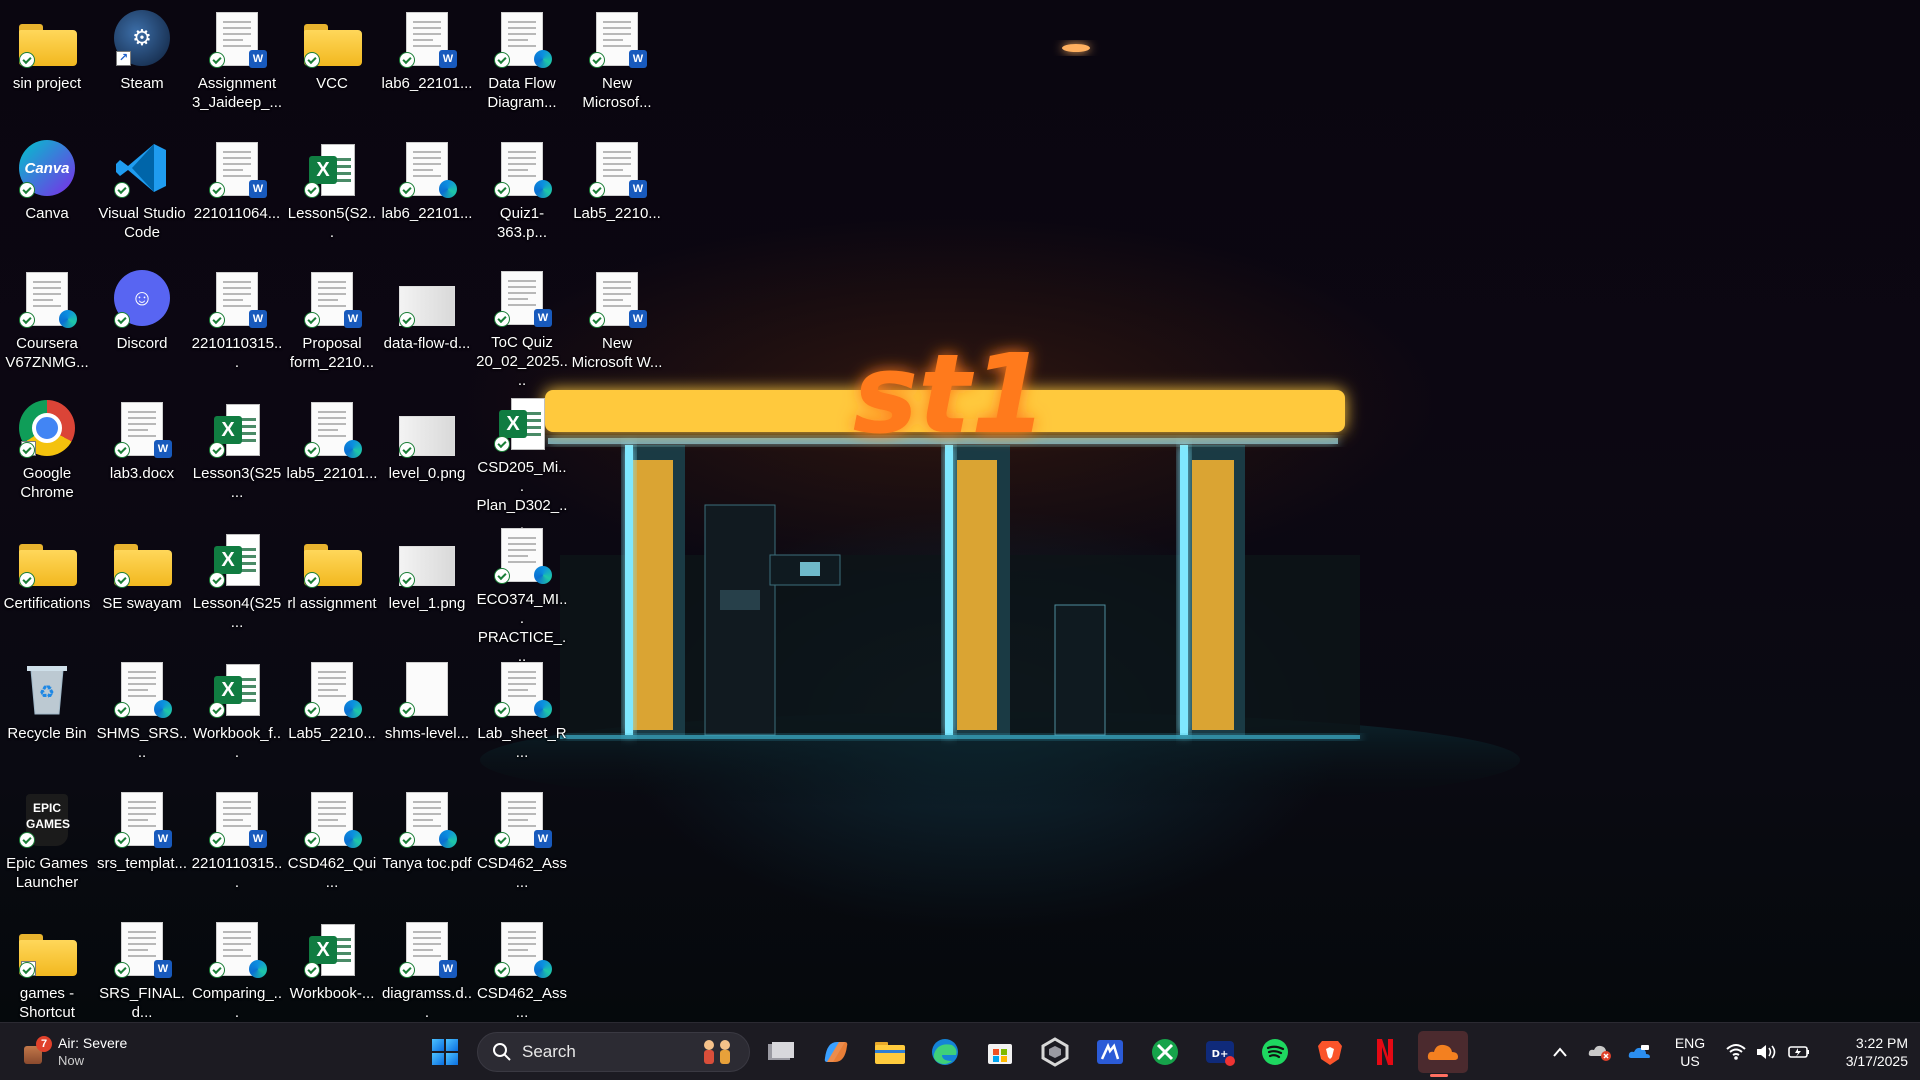 The height and width of the screenshot is (1080, 1920). What do you see at coordinates (1863, 1052) in the screenshot?
I see `clock: 3:22 PM 3/17/2025` at bounding box center [1863, 1052].